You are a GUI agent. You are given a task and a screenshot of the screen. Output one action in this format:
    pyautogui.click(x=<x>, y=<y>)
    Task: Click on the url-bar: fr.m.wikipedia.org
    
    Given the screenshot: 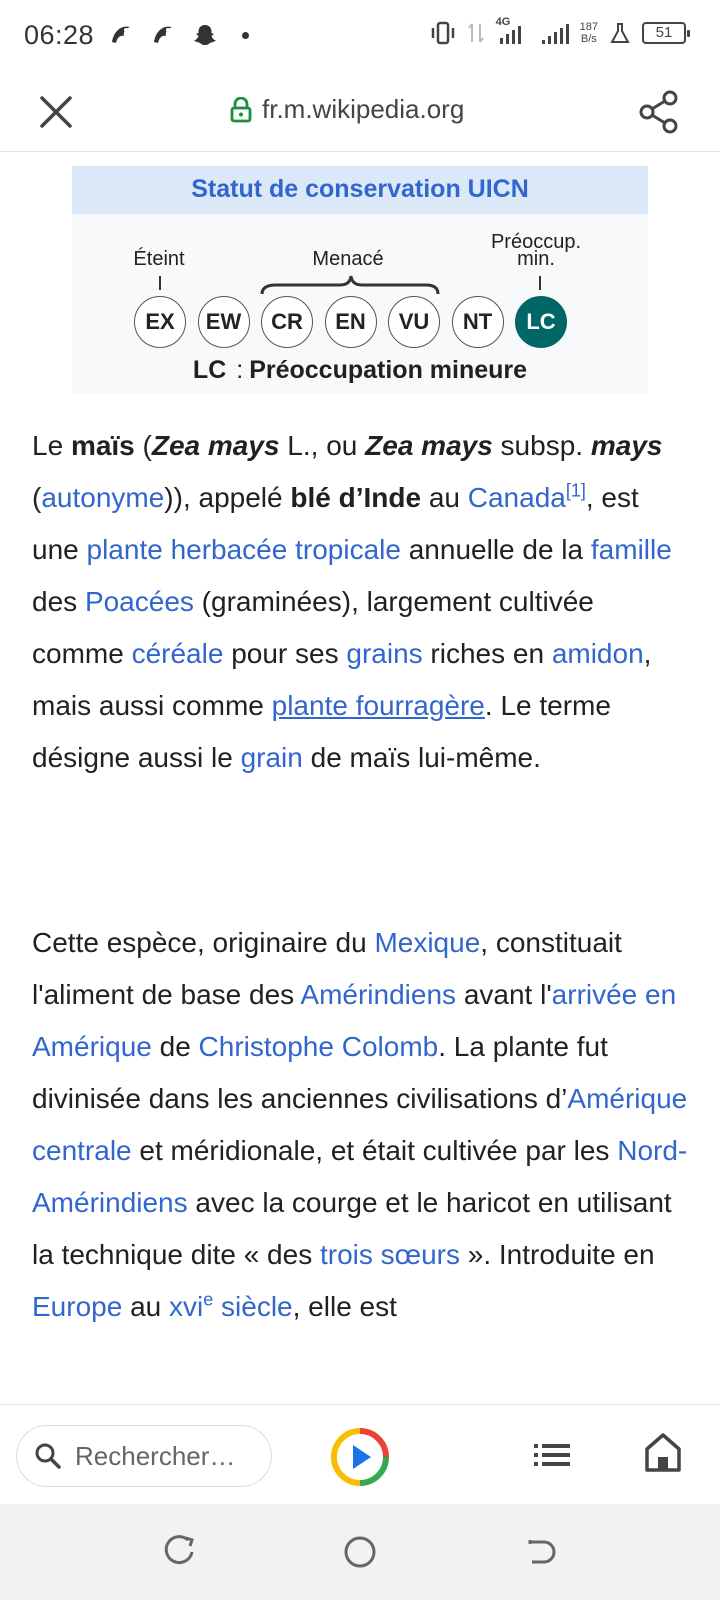 What is the action you would take?
    pyautogui.click(x=347, y=109)
    